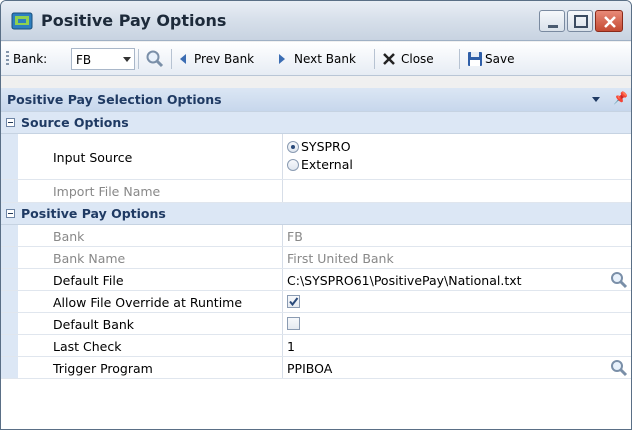  What do you see at coordinates (7, 59) in the screenshot?
I see `toolbar-grip` at bounding box center [7, 59].